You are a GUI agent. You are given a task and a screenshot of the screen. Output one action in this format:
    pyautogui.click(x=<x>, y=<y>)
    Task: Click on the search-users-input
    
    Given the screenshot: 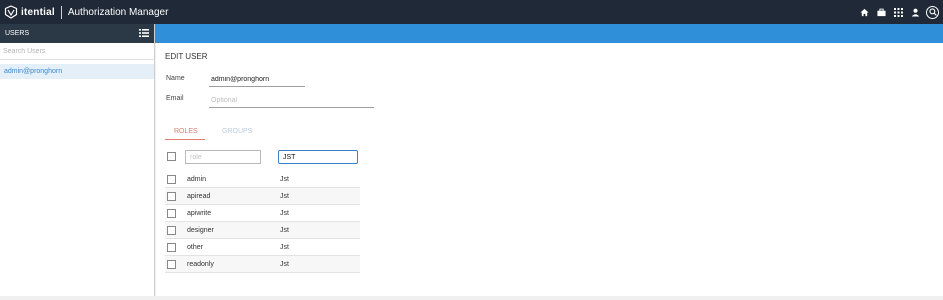 What is the action you would take?
    pyautogui.click(x=77, y=51)
    